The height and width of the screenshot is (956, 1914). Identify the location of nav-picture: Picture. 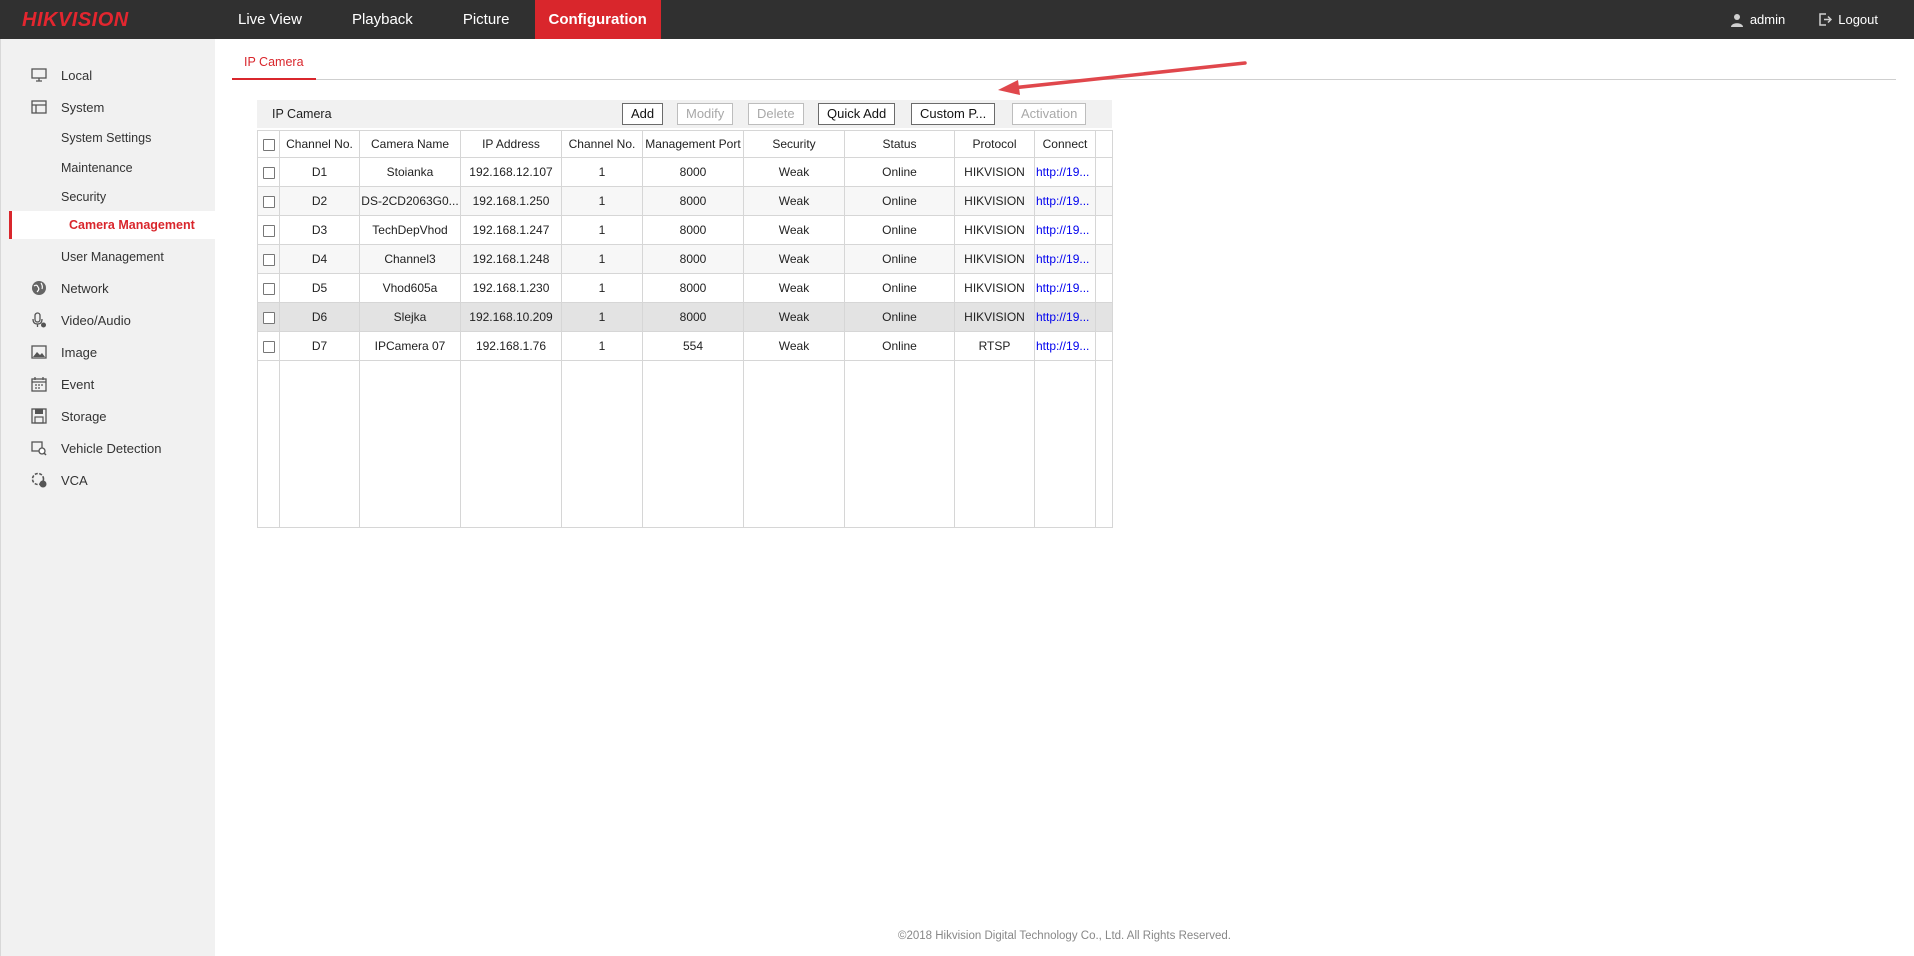
(486, 19).